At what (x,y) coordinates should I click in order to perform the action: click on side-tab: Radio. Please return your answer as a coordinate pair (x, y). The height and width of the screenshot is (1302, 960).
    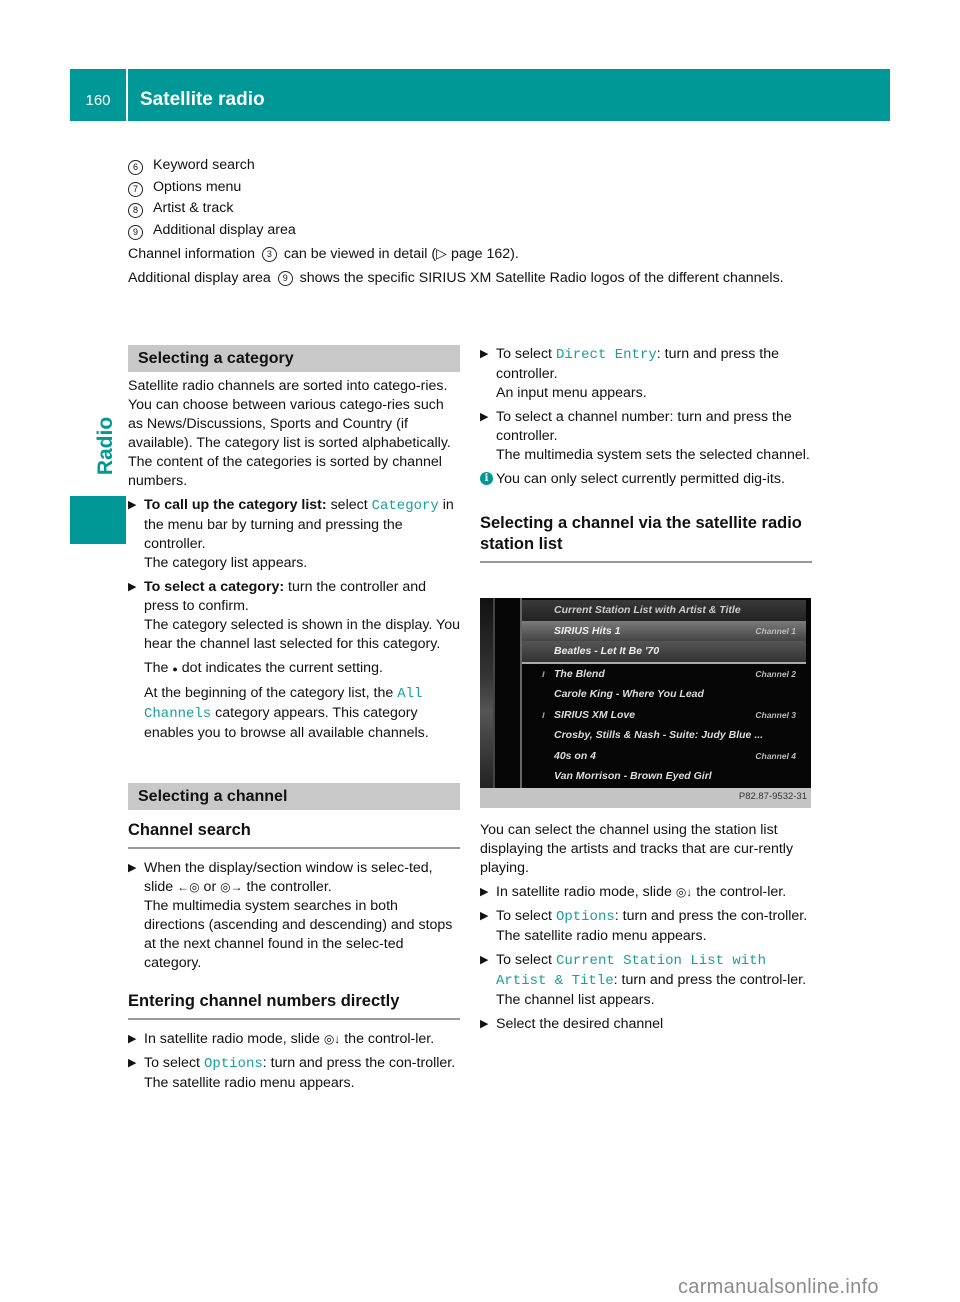
    Looking at the image, I should click on (106, 446).